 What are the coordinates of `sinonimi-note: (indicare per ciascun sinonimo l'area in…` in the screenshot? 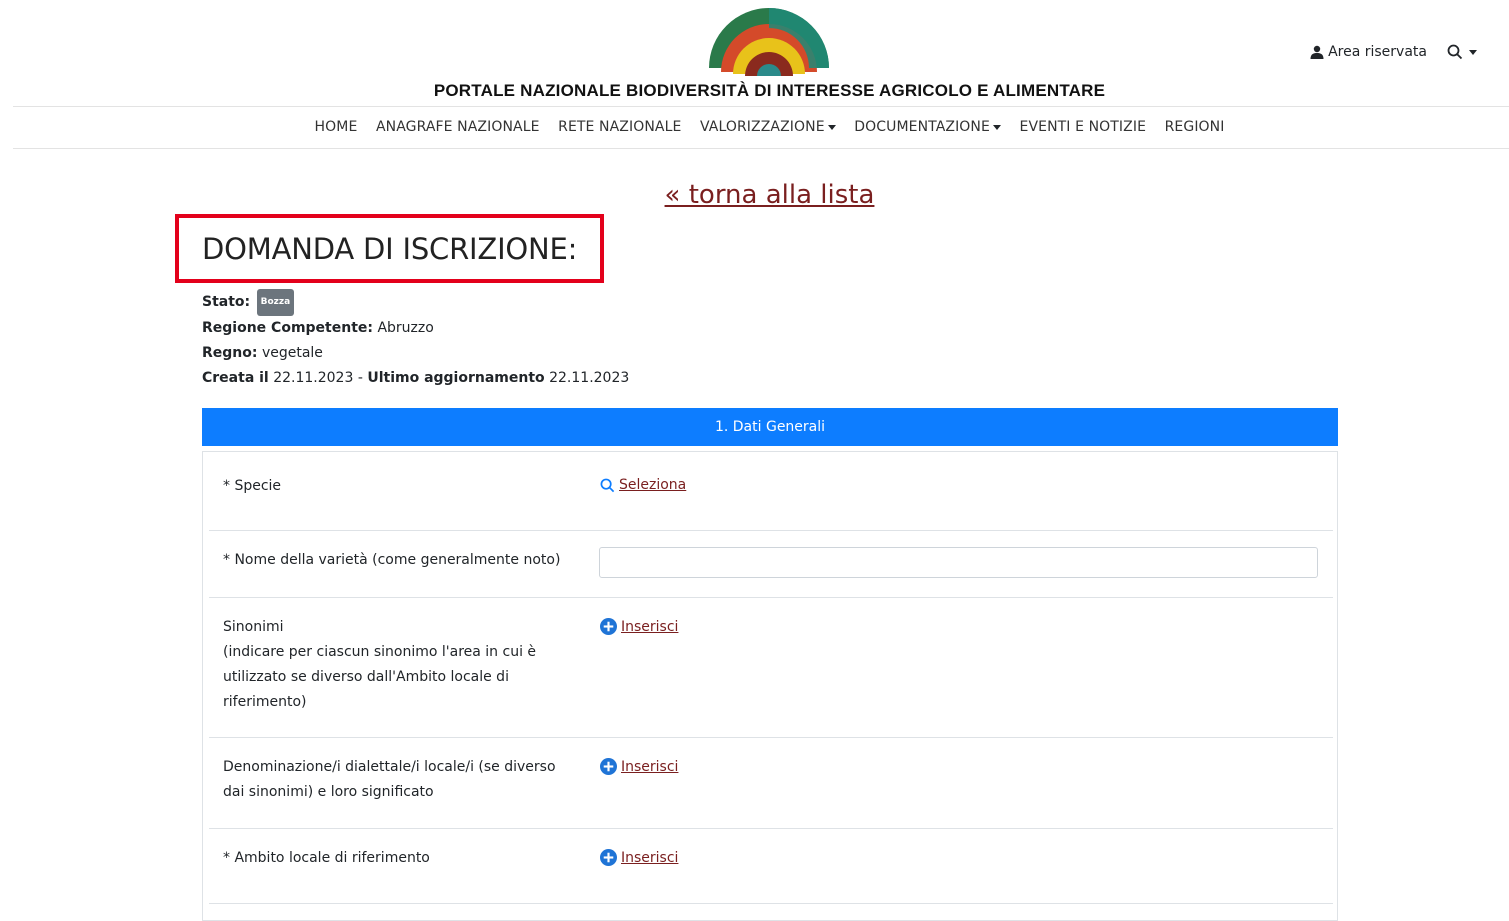 It's located at (380, 677).